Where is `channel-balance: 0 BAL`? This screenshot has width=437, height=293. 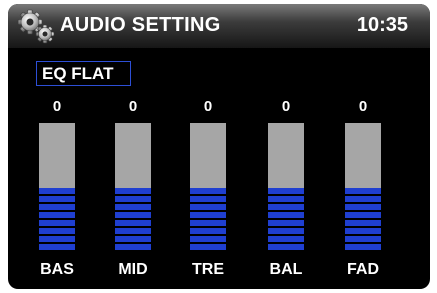 channel-balance: 0 BAL is located at coordinates (286, 146).